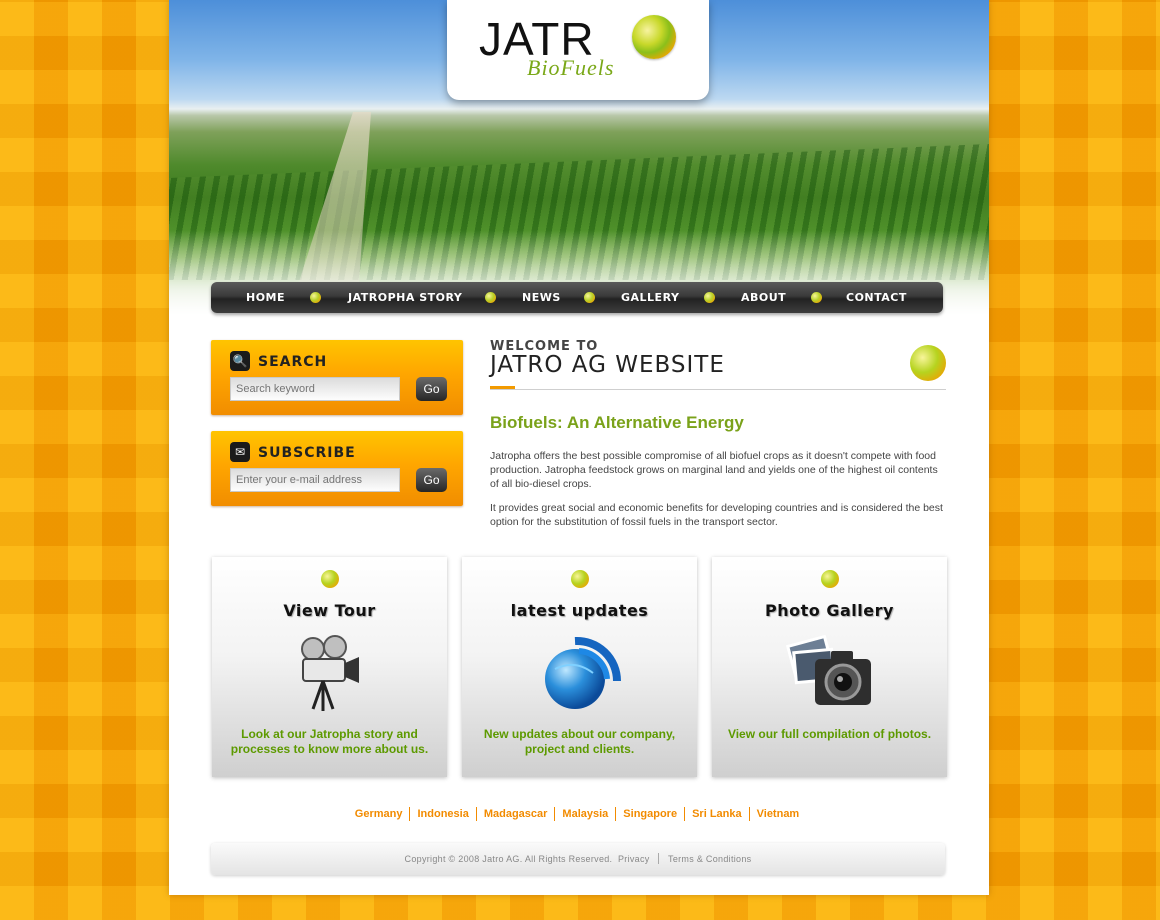 The width and height of the screenshot is (1160, 920). I want to click on feature-title: Photo Gallery, so click(829, 610).